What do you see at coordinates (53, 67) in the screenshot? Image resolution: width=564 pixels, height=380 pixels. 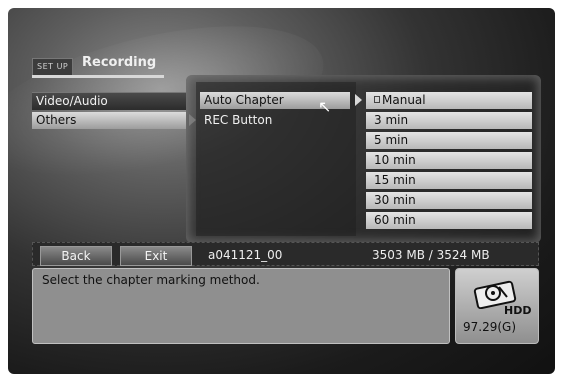 I see `setup-badge: SET UP` at bounding box center [53, 67].